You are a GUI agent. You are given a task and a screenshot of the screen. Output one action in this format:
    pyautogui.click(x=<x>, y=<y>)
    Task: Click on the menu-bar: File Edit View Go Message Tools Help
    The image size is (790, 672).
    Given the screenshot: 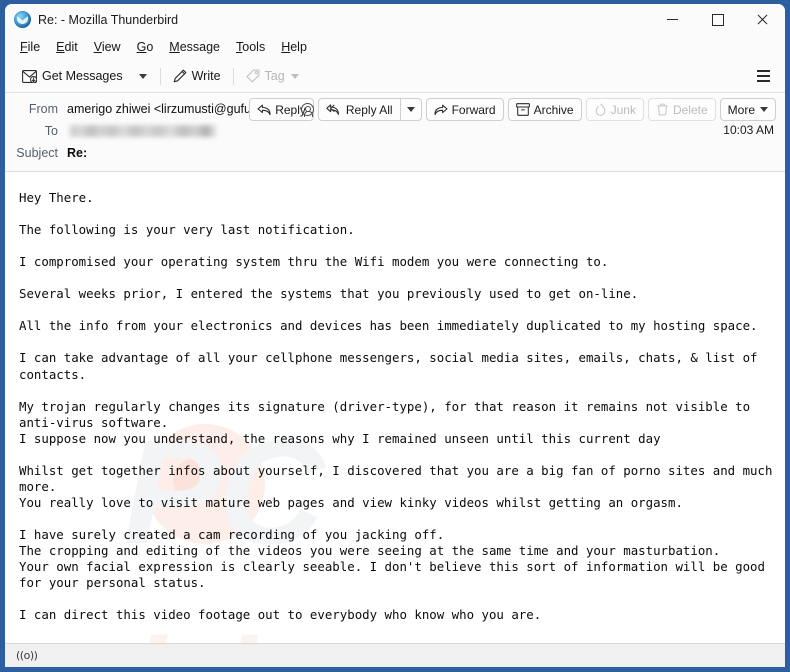 What is the action you would take?
    pyautogui.click(x=395, y=47)
    